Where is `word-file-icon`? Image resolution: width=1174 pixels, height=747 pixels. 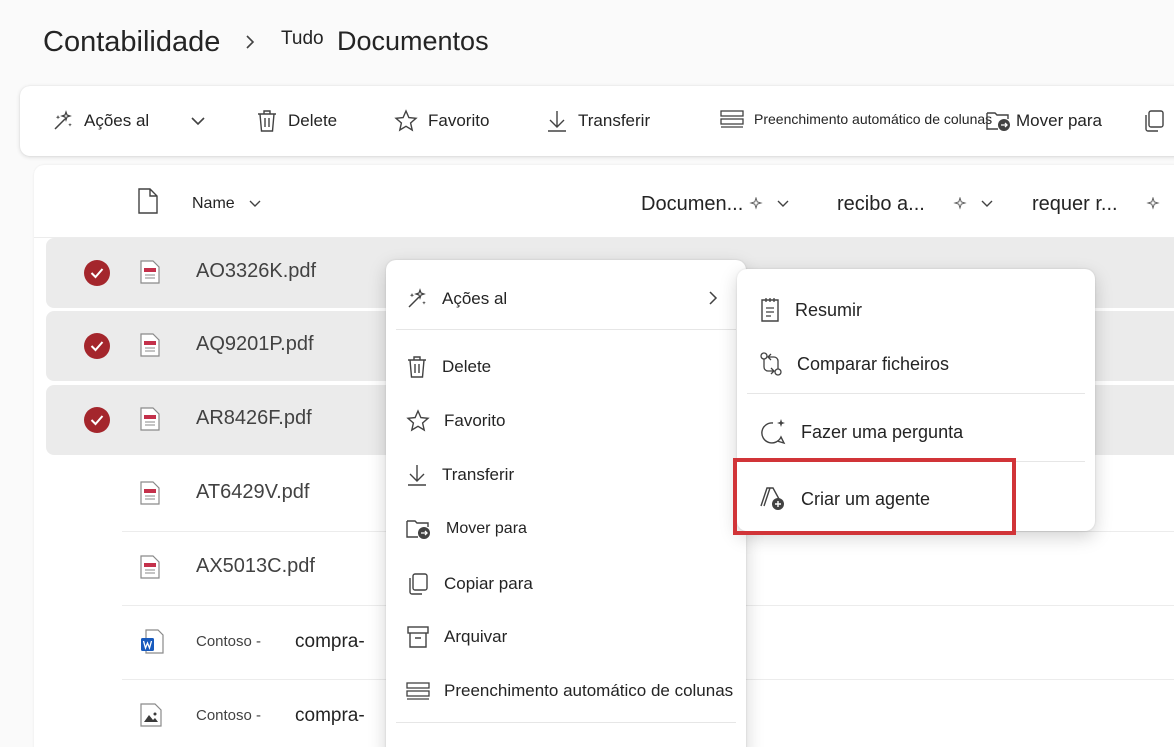
word-file-icon is located at coordinates (152, 642).